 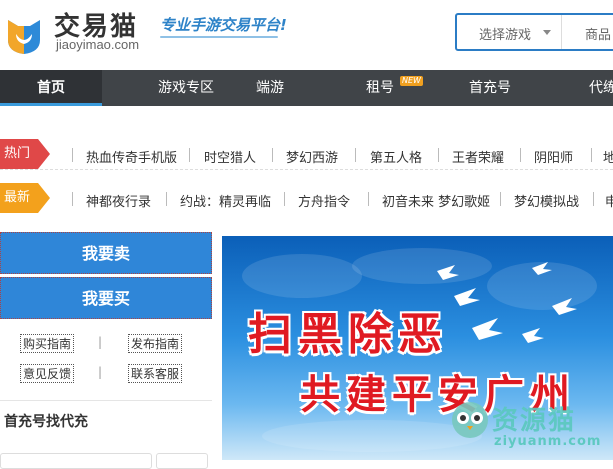 I want to click on row-divider, so click(x=306, y=170).